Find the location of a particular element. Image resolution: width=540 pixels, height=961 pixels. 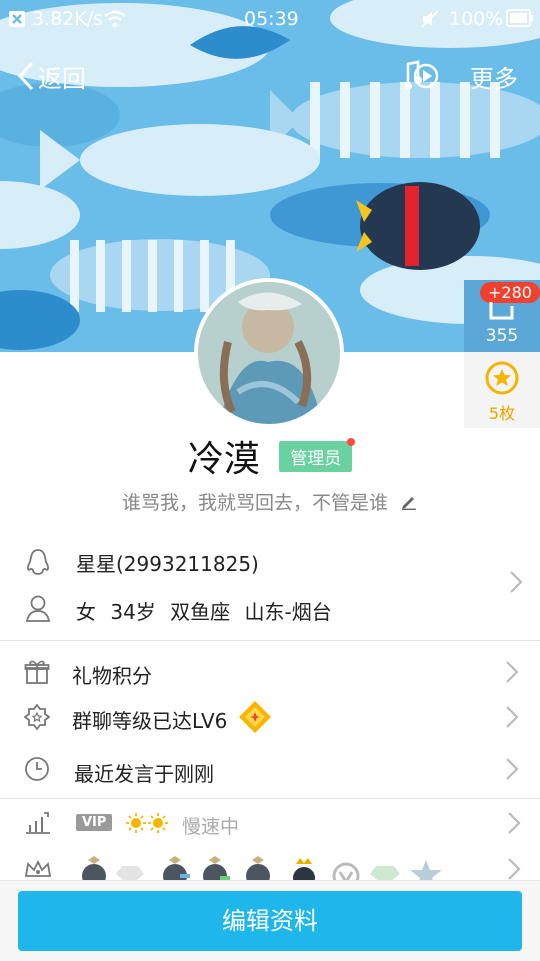

basic-info-section: 星星(2993211825) 女 34岁 双鱼座 山东-烟台 is located at coordinates (270, 588).